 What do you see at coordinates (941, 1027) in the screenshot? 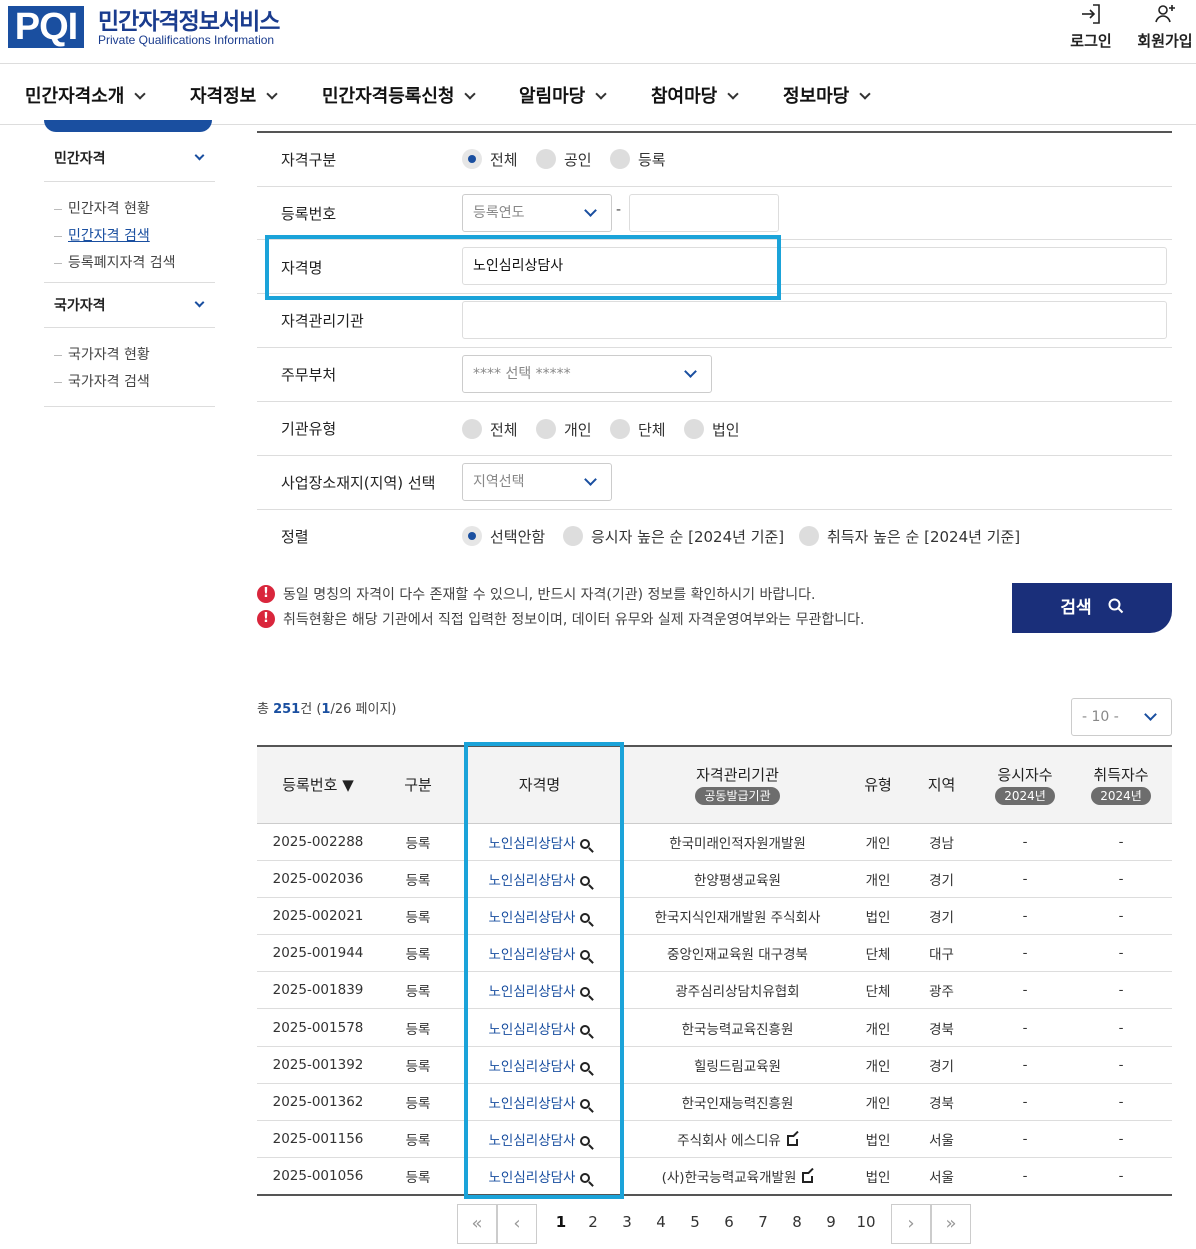
I see `cell-region: 경북` at bounding box center [941, 1027].